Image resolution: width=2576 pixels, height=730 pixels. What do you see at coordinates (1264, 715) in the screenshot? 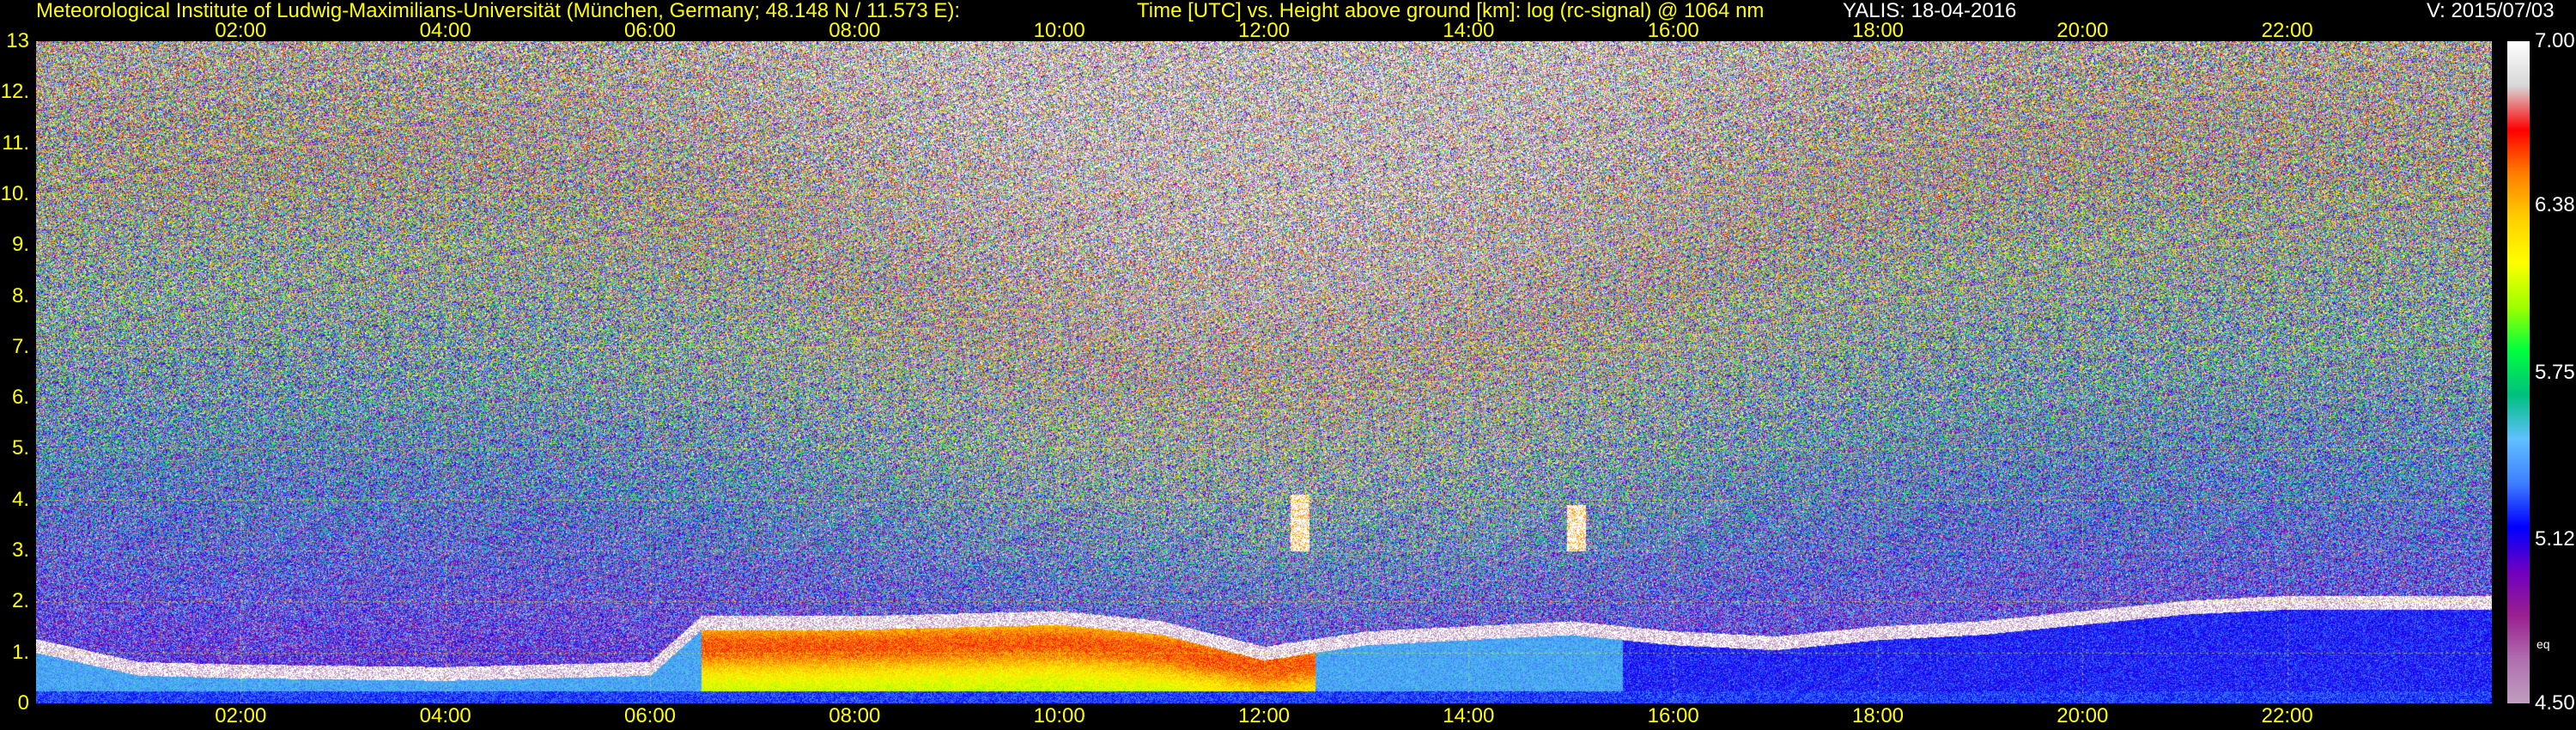
I see `x-tick-bottom: 12:00` at bounding box center [1264, 715].